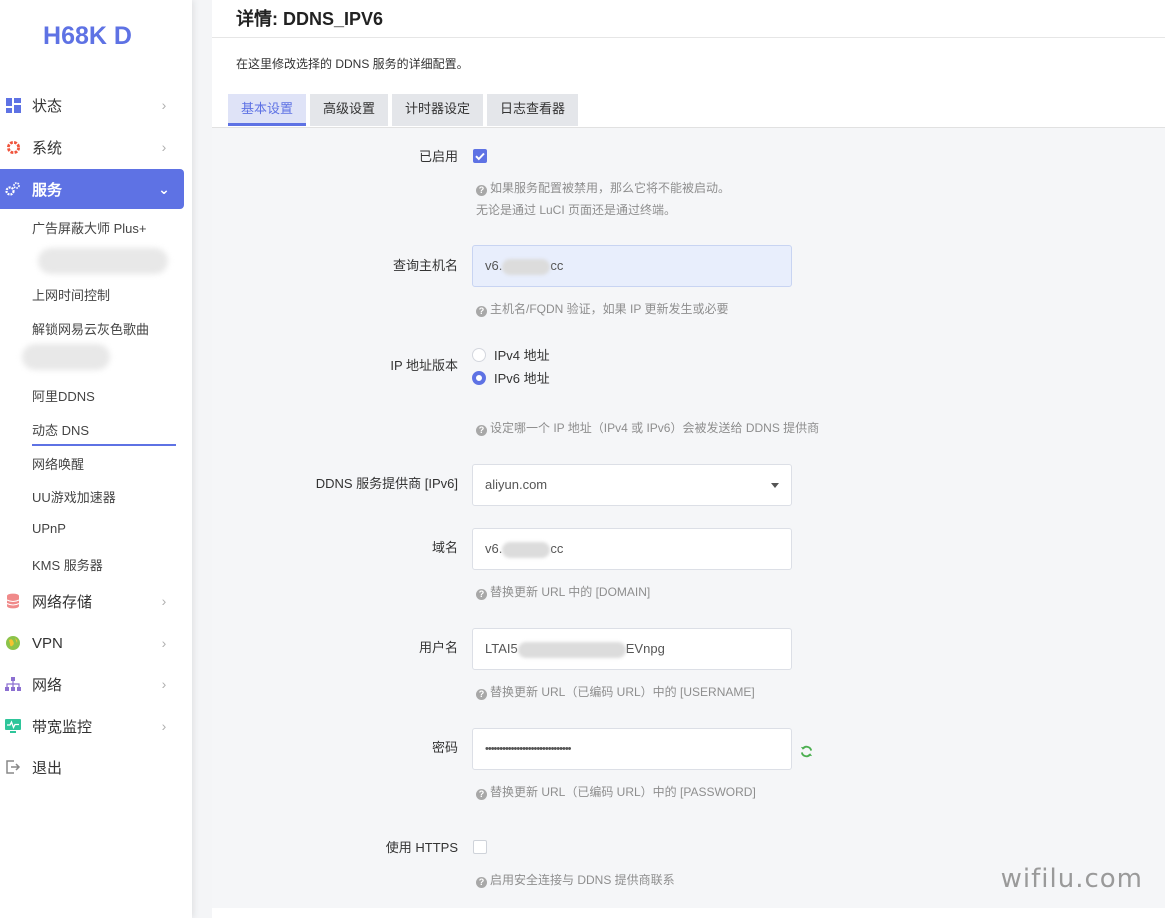 Image resolution: width=1165 pixels, height=918 pixels. I want to click on radio-ipv6: IPv6 地址, so click(511, 377).